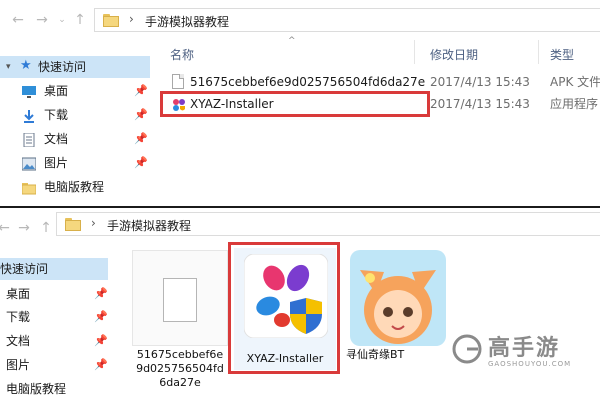 The image size is (600, 400). I want to click on file-tile: 51675cebbef6e 9d025756504fd 6da27e, so click(180, 325).